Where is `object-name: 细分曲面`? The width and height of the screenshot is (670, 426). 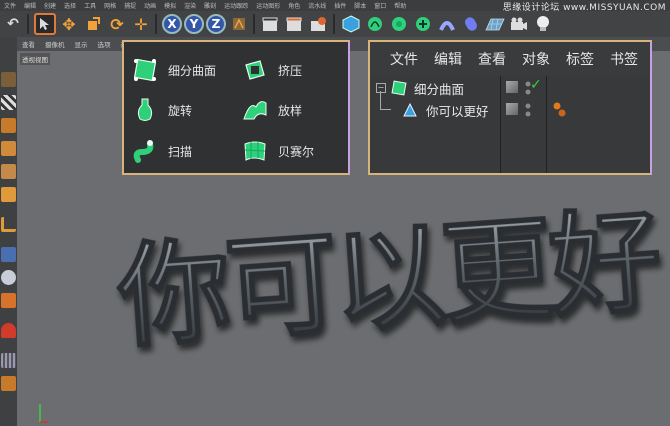 object-name: 细分曲面 is located at coordinates (439, 89).